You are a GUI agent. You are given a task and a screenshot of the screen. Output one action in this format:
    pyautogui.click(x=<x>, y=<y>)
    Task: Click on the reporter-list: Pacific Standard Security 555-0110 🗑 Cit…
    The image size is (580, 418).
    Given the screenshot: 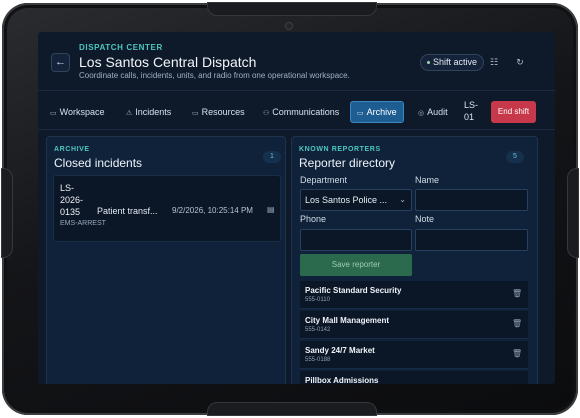 What is the action you would take?
    pyautogui.click(x=414, y=332)
    